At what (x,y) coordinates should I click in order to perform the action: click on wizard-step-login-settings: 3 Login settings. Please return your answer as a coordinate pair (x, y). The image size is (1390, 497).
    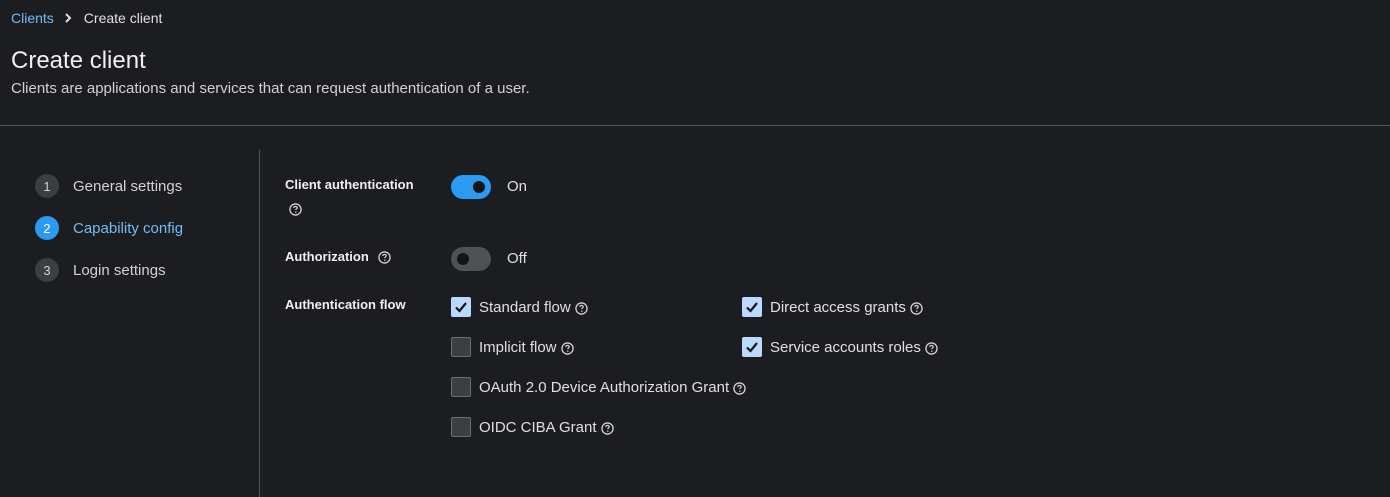
    Looking at the image, I should click on (100, 270).